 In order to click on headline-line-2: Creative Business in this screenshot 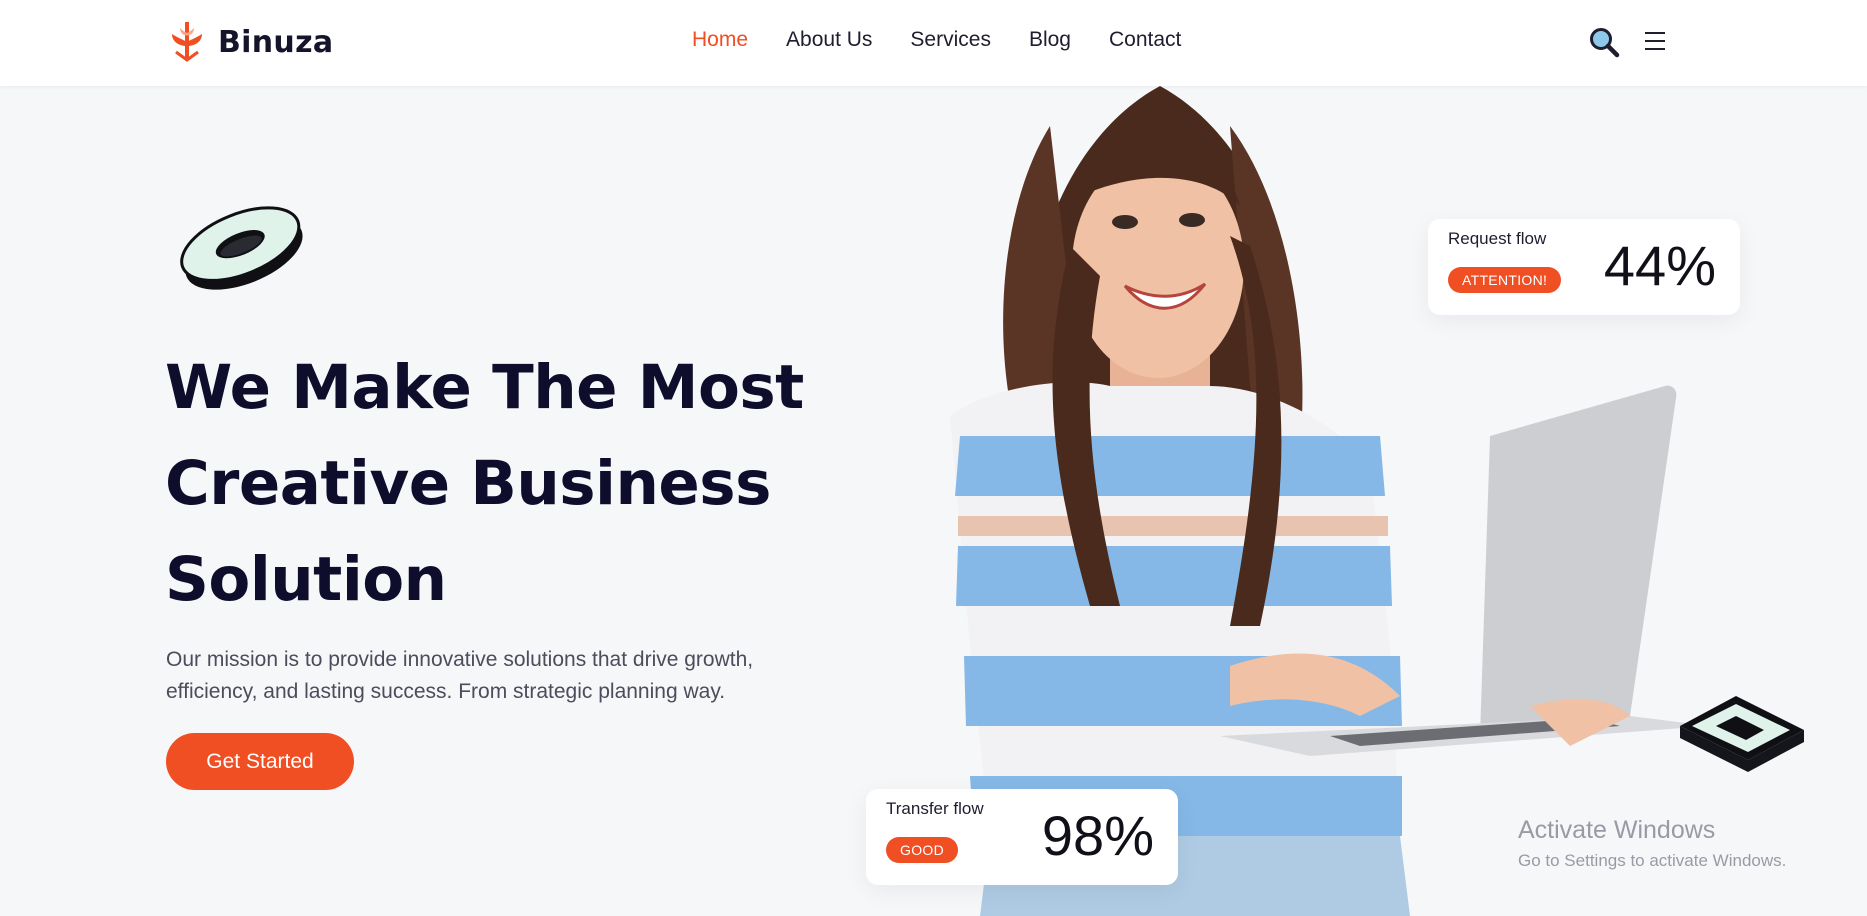, I will do `click(468, 483)`.